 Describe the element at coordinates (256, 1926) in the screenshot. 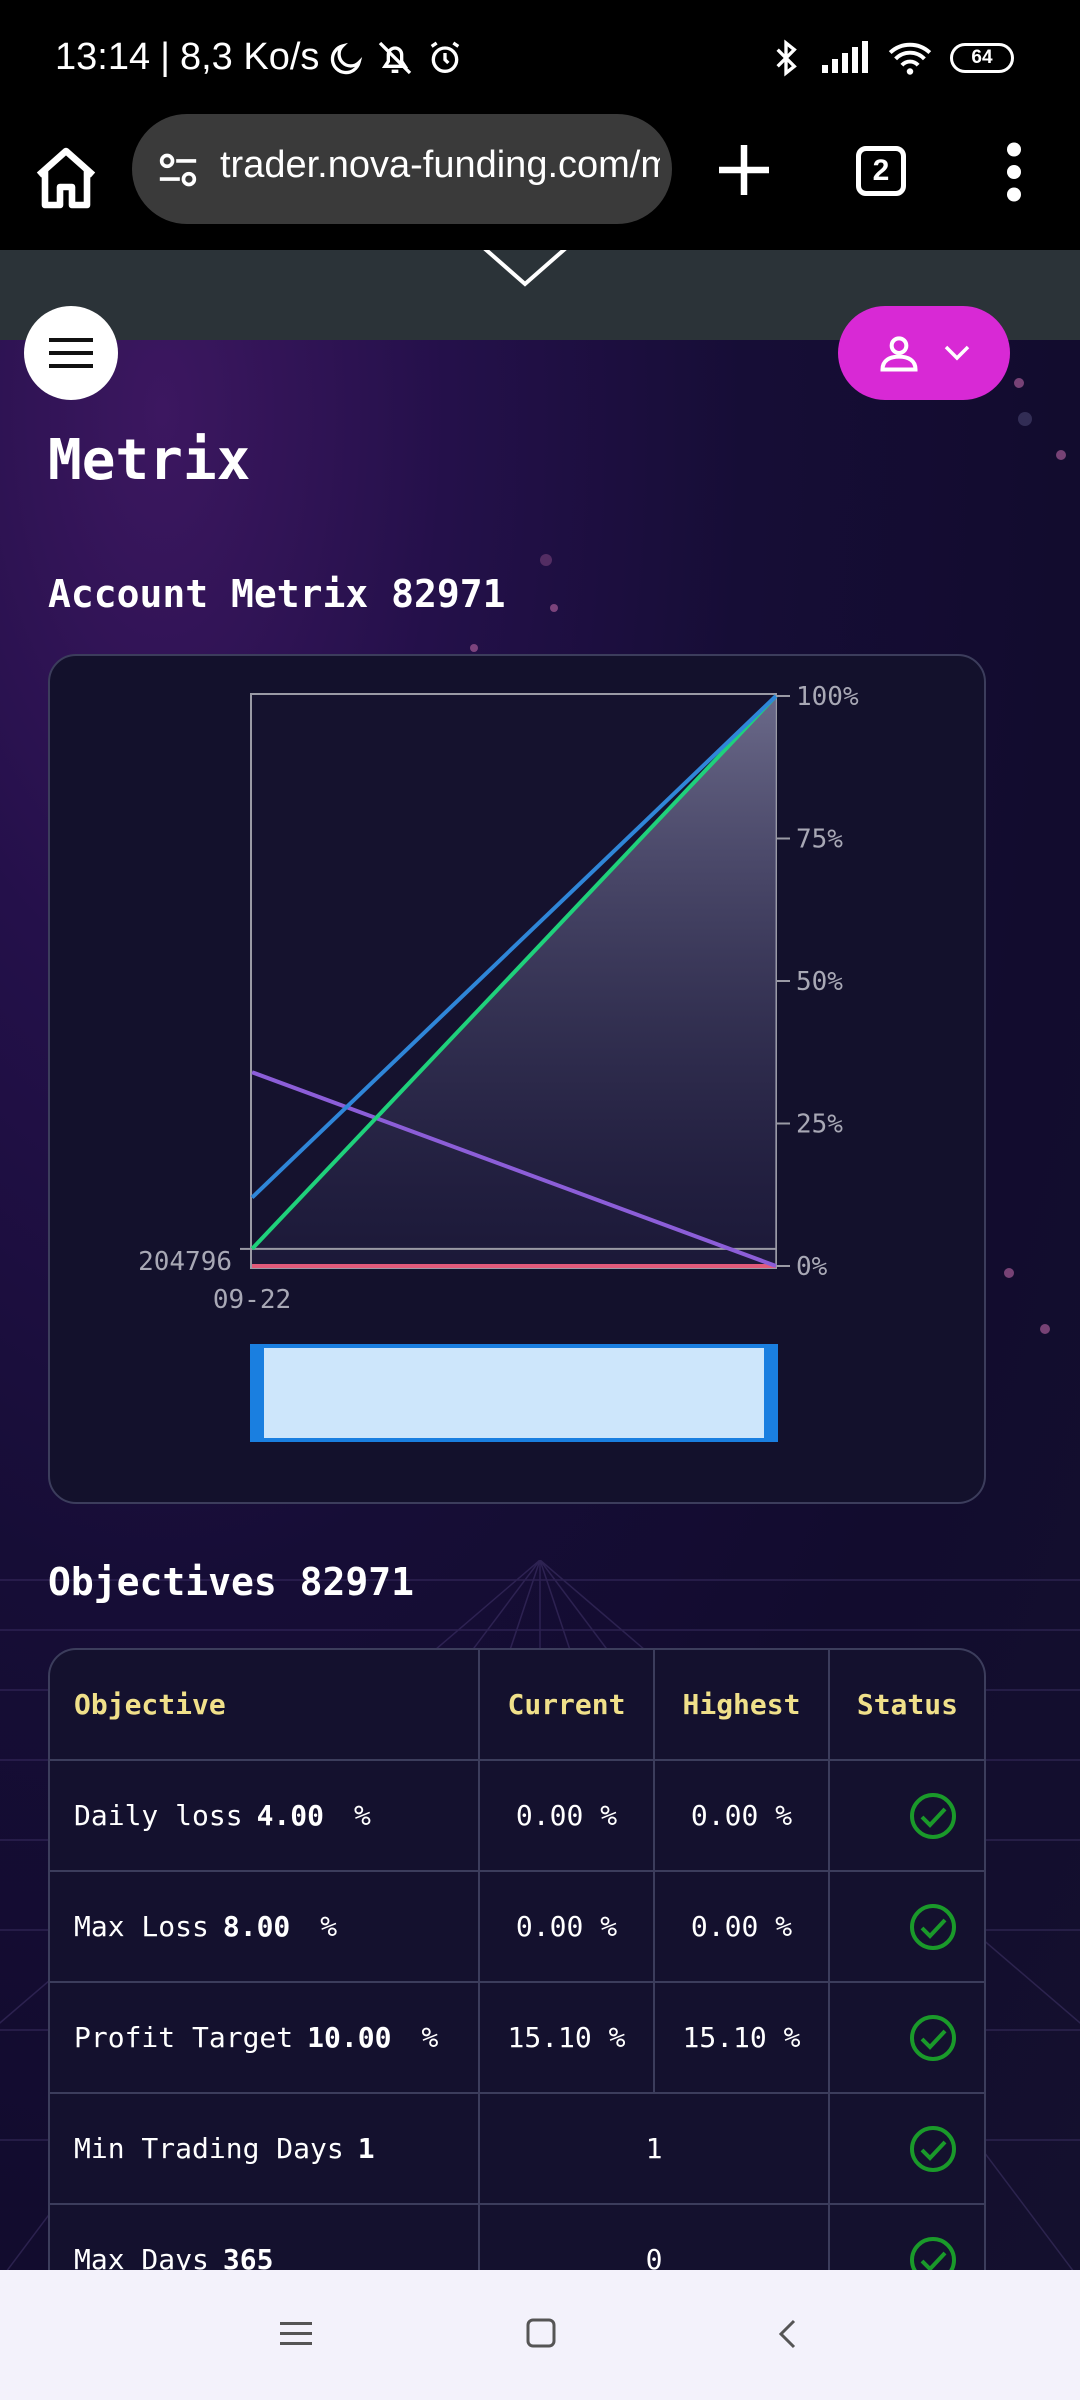

I see `objective-value: 8.00` at that location.